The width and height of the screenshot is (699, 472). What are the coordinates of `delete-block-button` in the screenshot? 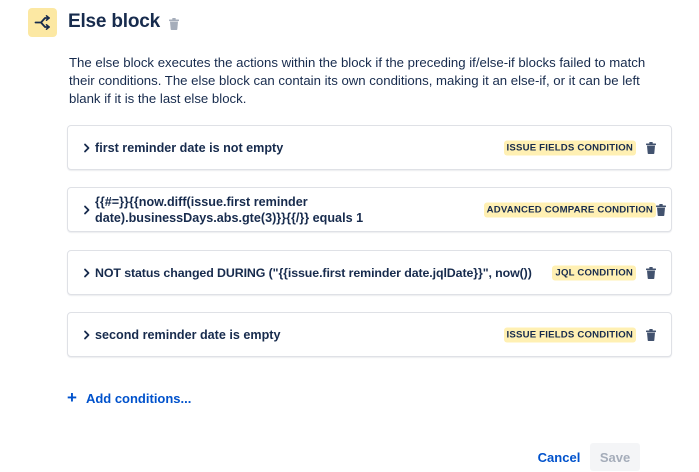 It's located at (174, 23).